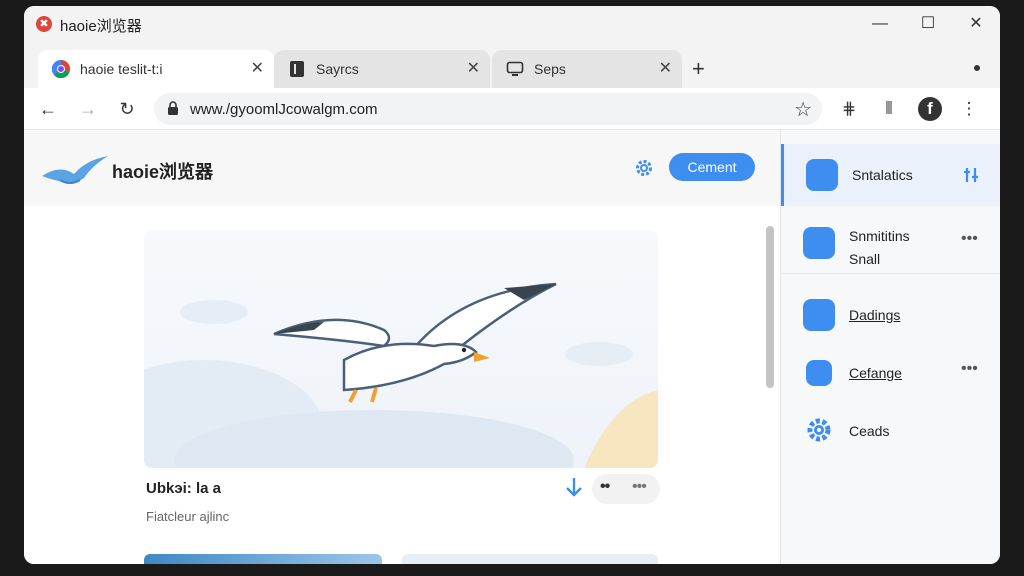  Describe the element at coordinates (819, 430) in the screenshot. I see `settings-gear-icon` at that location.